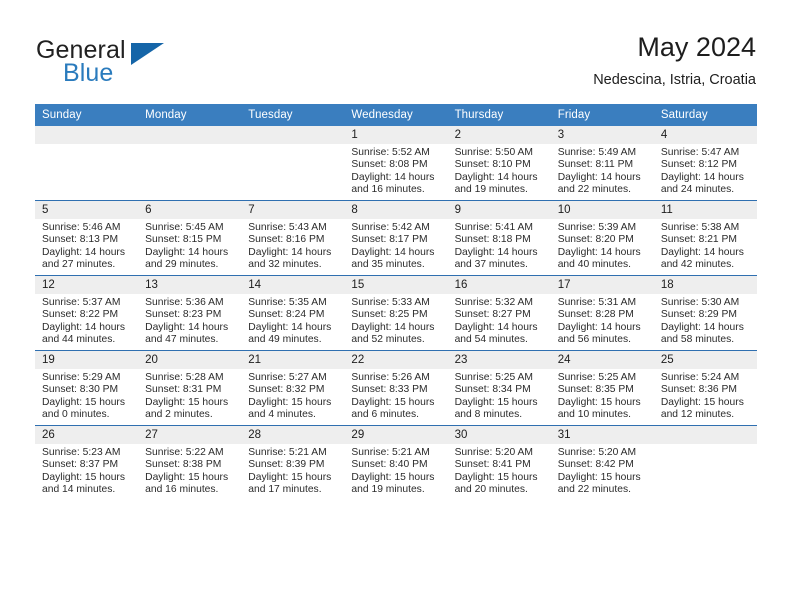  What do you see at coordinates (80, 465) in the screenshot?
I see `sunset-text: Sunset: 8:37 PM` at bounding box center [80, 465].